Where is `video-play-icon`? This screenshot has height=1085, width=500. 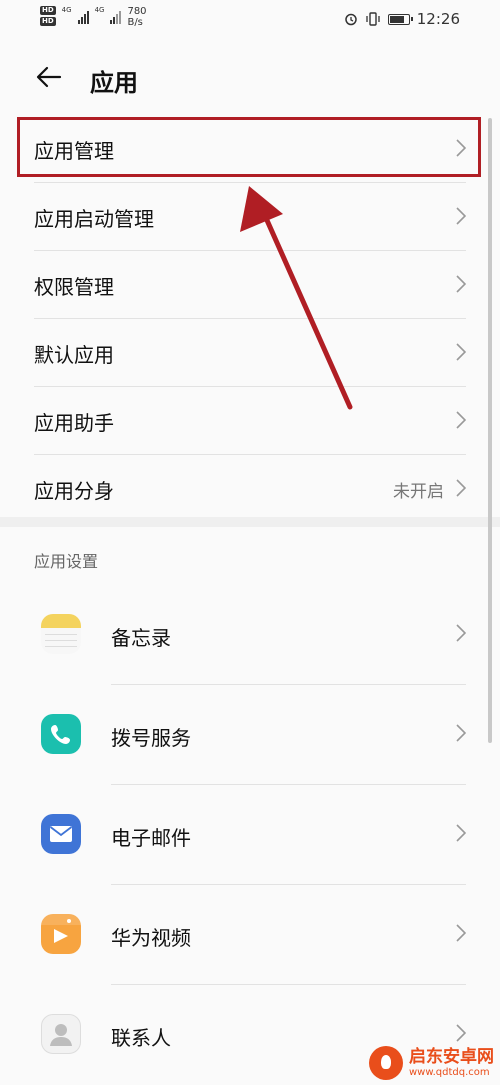
video-play-icon is located at coordinates (61, 934).